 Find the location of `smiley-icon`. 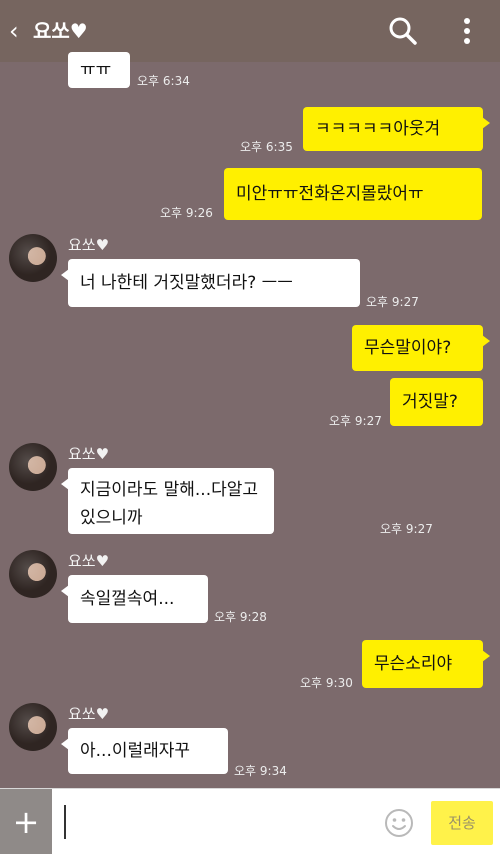

smiley-icon is located at coordinates (399, 823).